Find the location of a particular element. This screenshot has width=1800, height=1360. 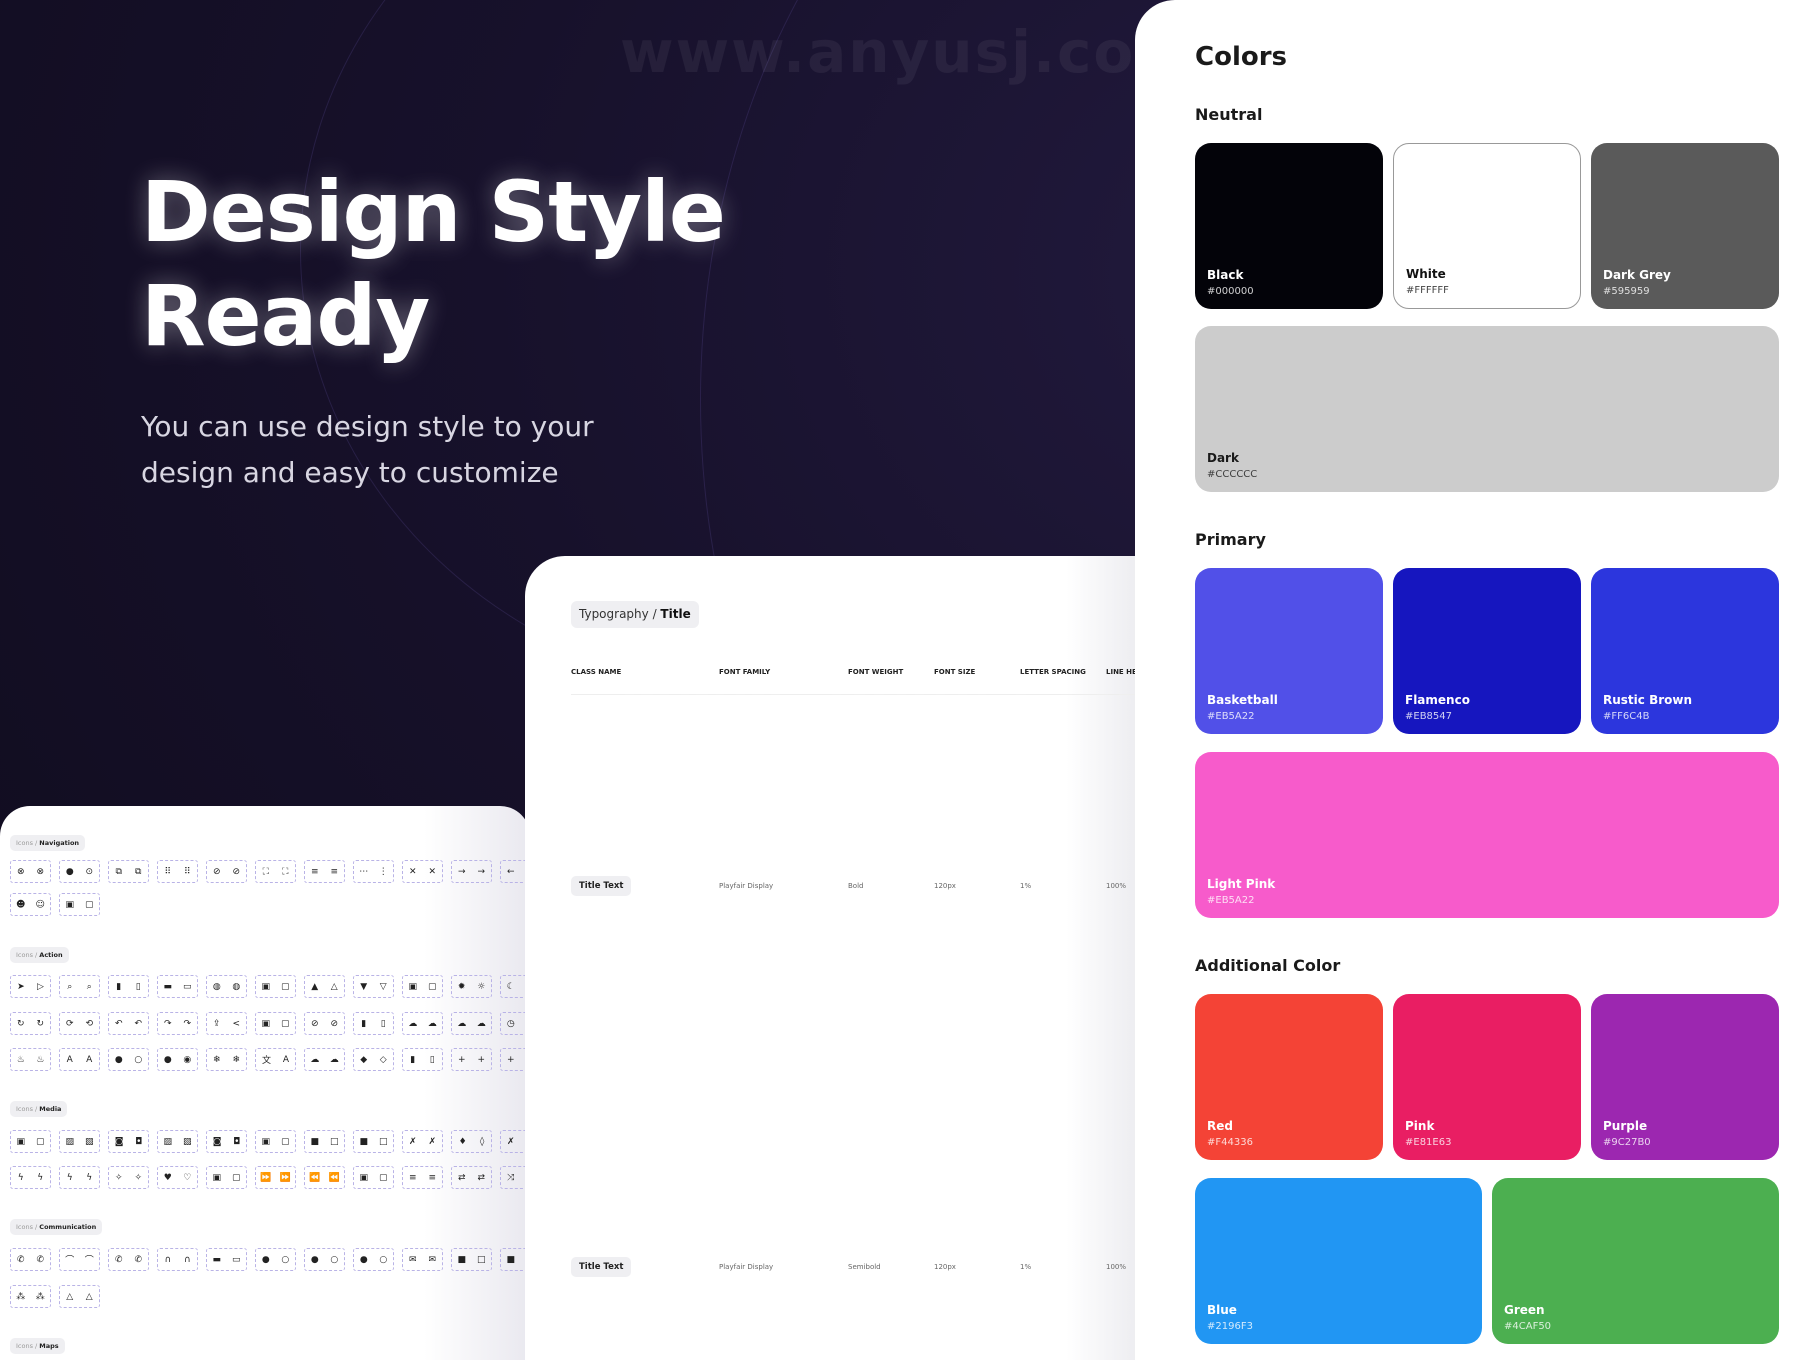

swatch-dark: Dark #CCCCCC is located at coordinates (1487, 409).